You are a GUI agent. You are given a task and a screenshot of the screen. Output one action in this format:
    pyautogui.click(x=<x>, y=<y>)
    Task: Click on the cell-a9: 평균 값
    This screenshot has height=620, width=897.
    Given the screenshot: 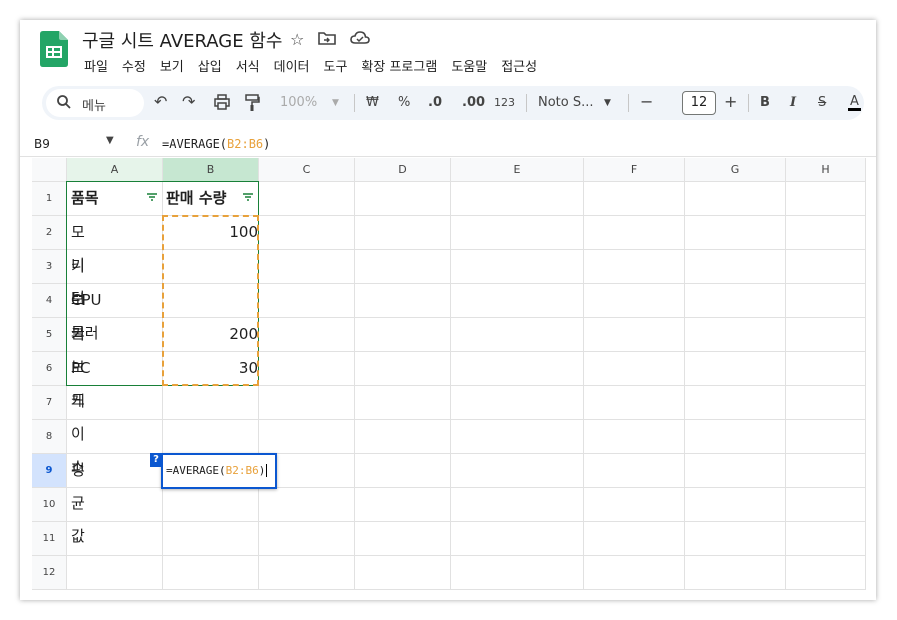 What is the action you would take?
    pyautogui.click(x=76, y=503)
    